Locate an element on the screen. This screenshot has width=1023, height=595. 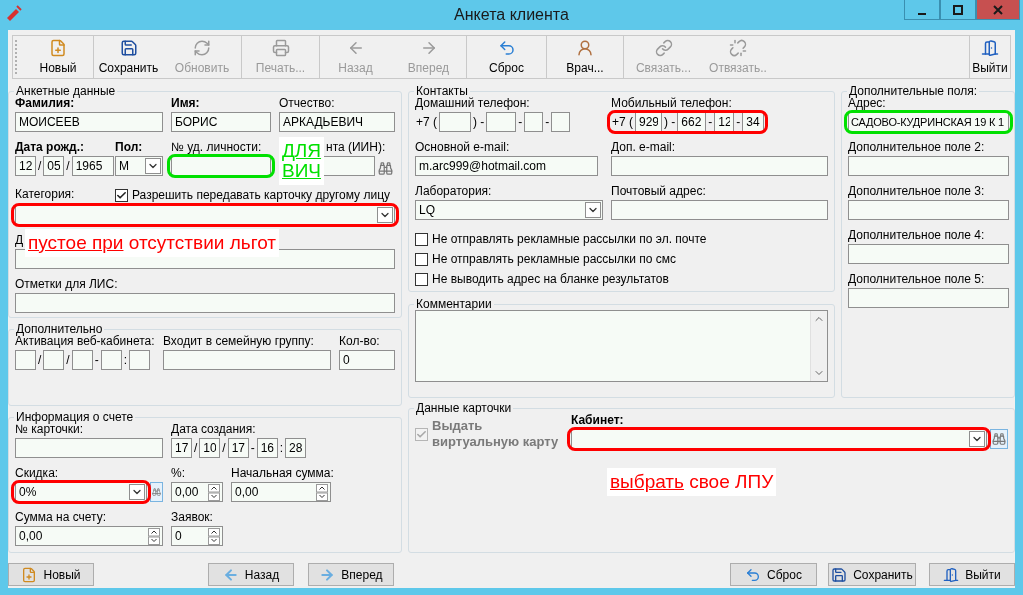
date-part-field: 28 is located at coordinates (296, 448).